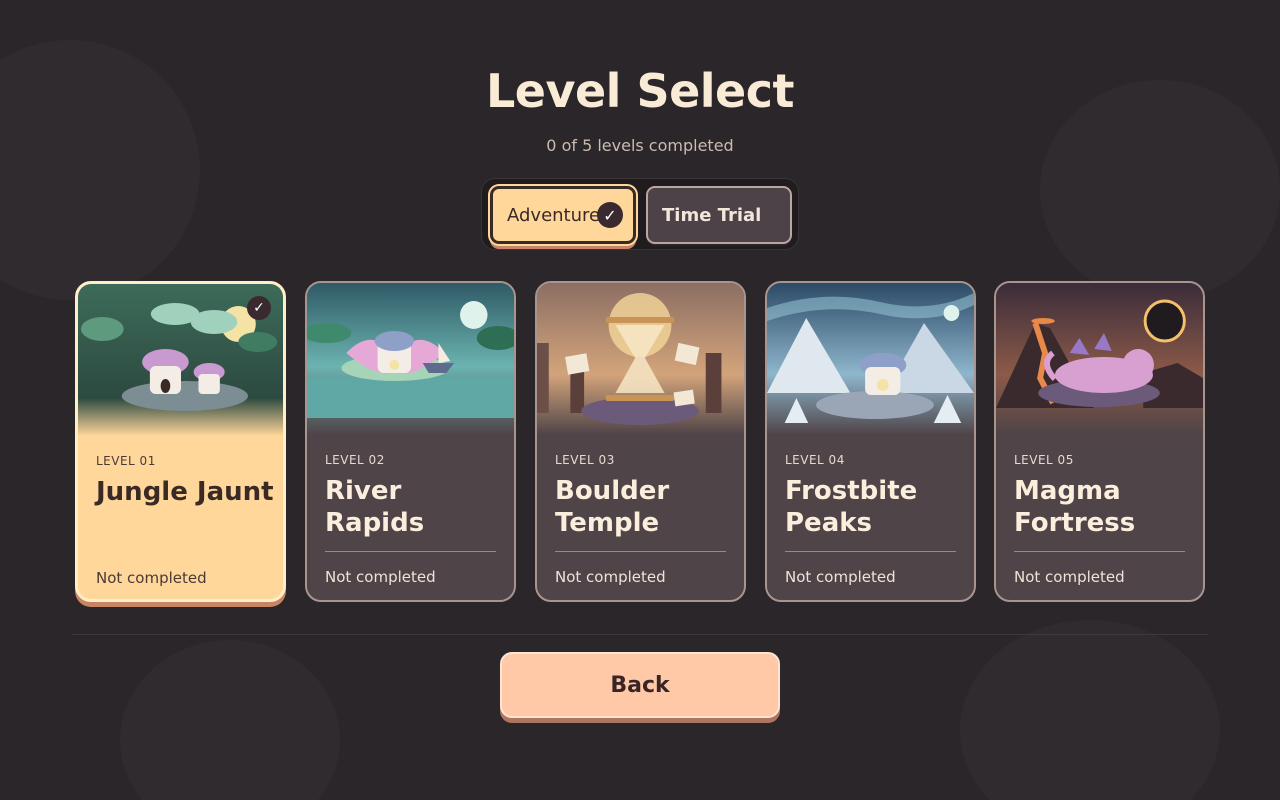 The image size is (1280, 800). What do you see at coordinates (375, 507) in the screenshot?
I see `level-name: River Rapids` at bounding box center [375, 507].